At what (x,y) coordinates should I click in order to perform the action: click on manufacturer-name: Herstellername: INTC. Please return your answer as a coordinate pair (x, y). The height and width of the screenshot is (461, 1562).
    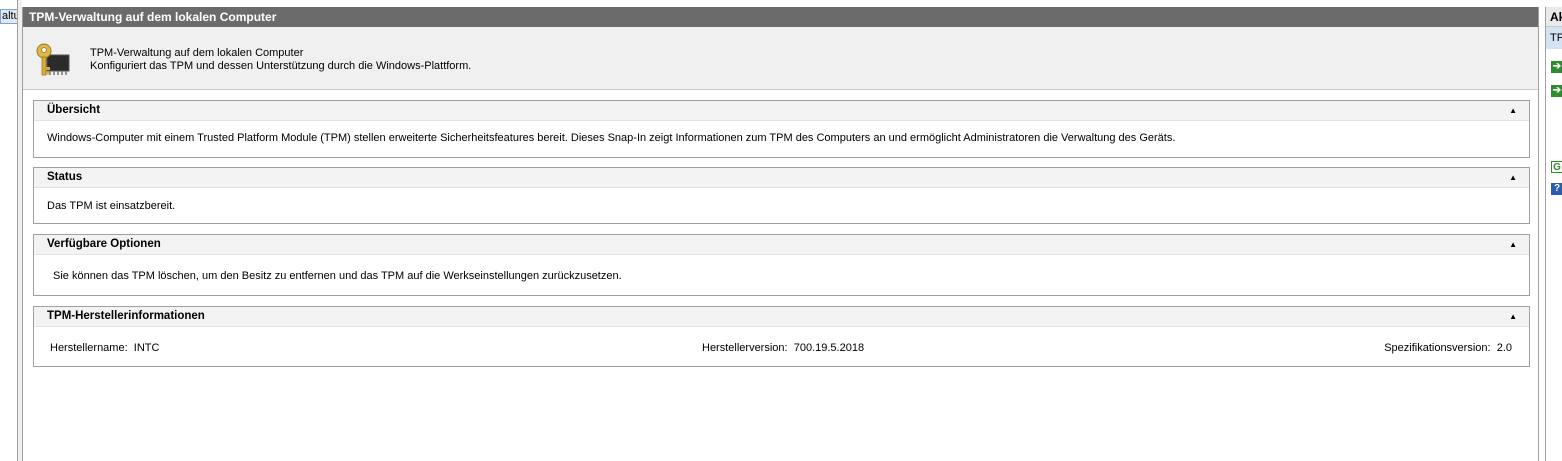
    Looking at the image, I should click on (104, 348).